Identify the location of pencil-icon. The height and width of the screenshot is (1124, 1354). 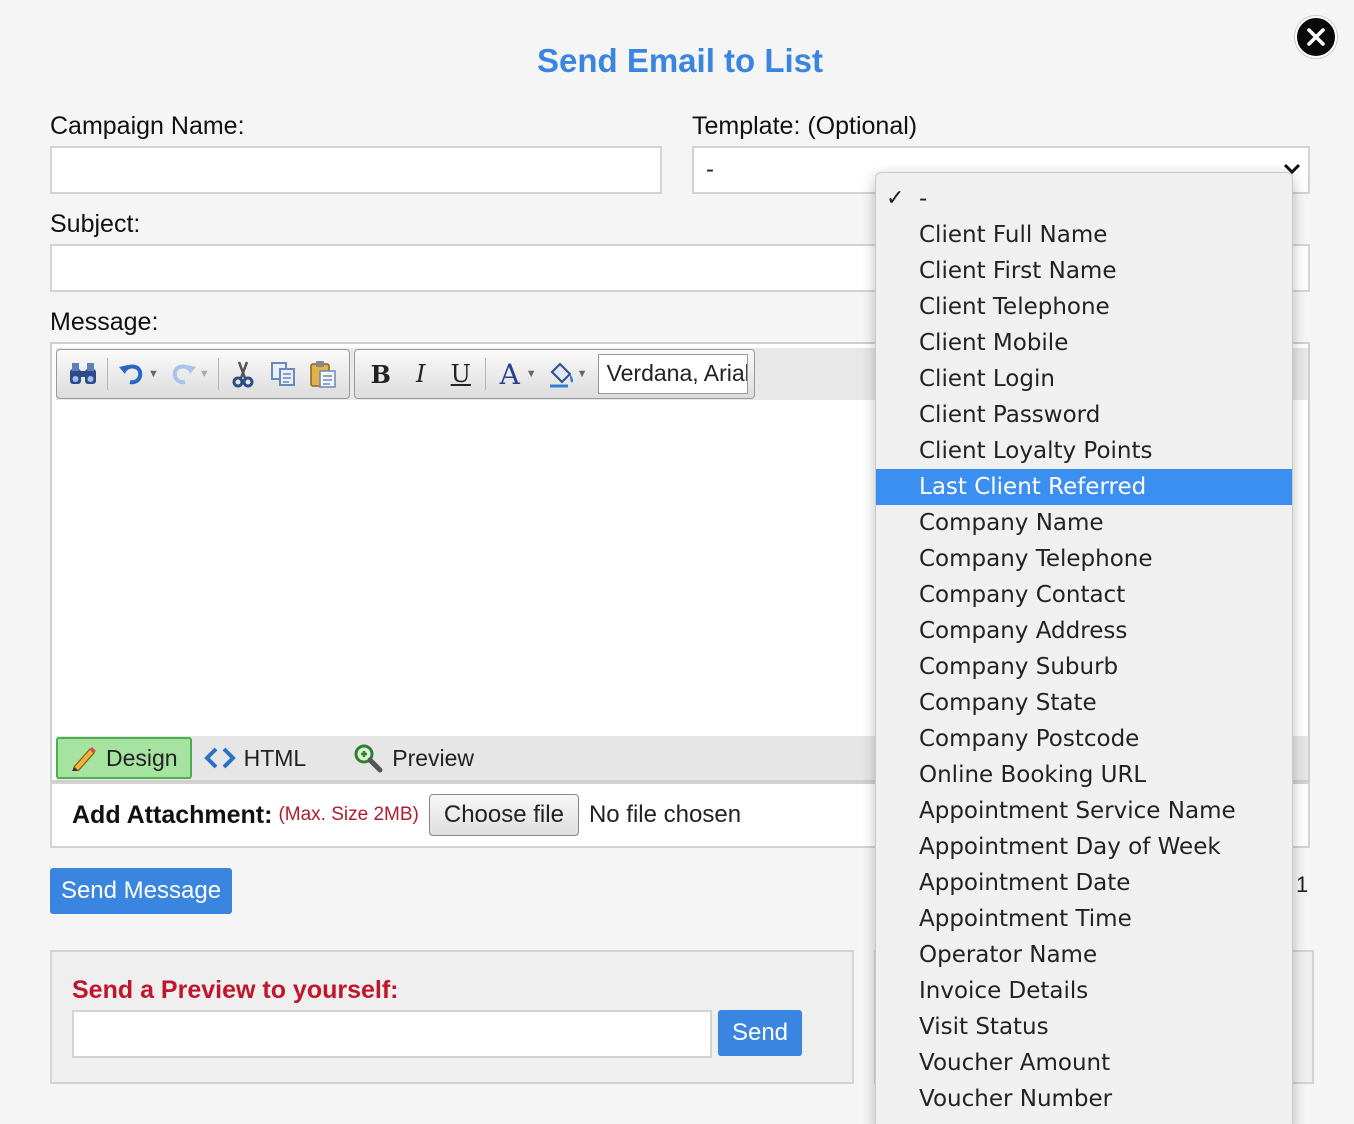
(84, 759).